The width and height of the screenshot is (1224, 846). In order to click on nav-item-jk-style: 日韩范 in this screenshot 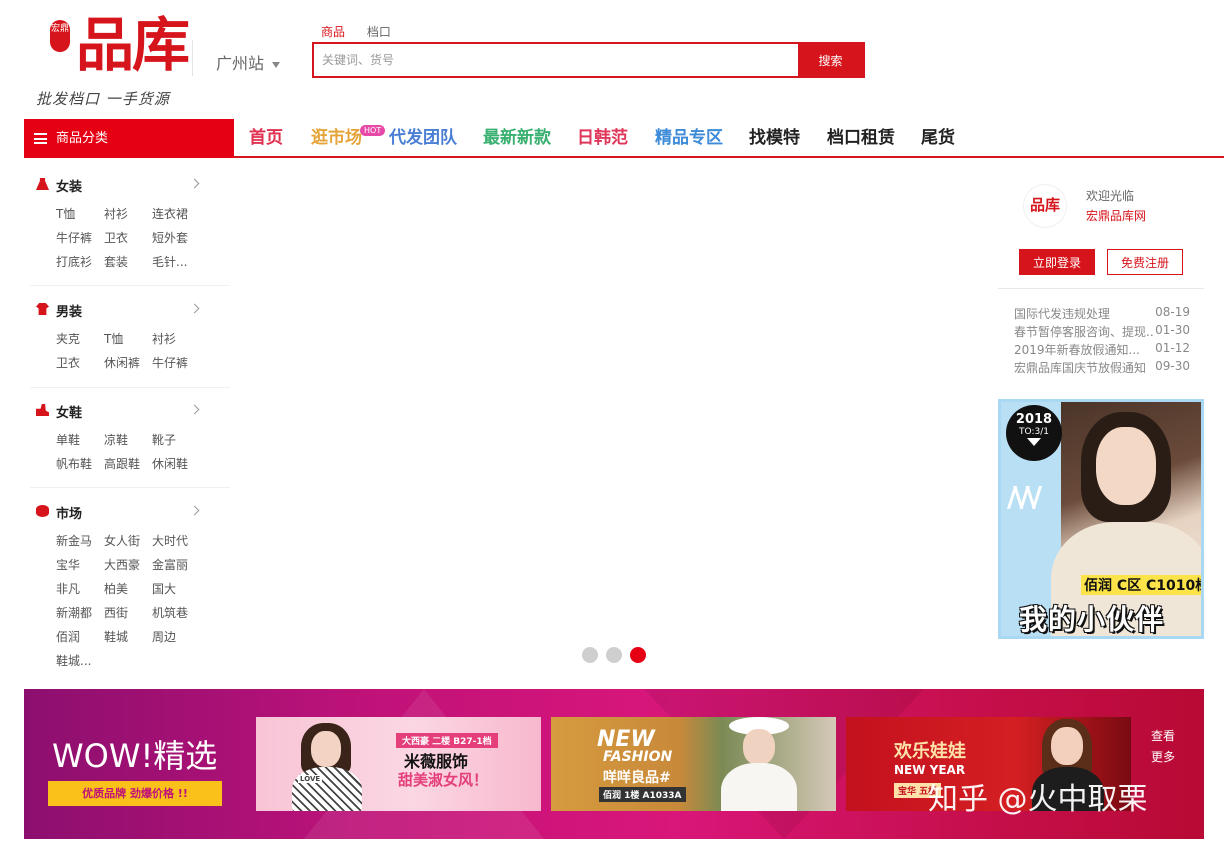, I will do `click(602, 138)`.